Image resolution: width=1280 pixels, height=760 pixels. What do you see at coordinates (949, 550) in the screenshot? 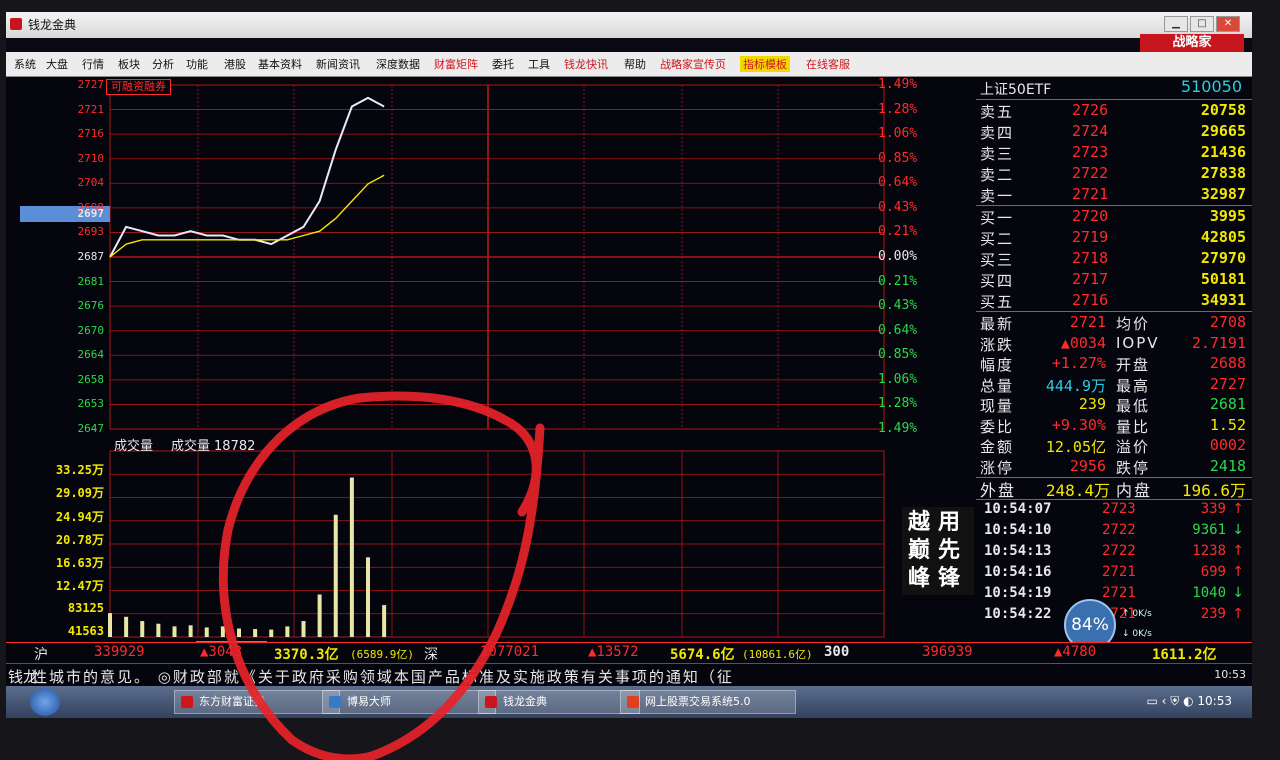
I see `promo-col-2: 用先锋` at bounding box center [949, 550].